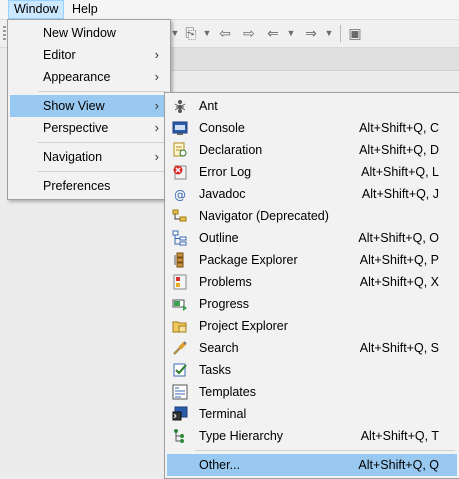  I want to click on menu-item-progress: Progress, so click(312, 304).